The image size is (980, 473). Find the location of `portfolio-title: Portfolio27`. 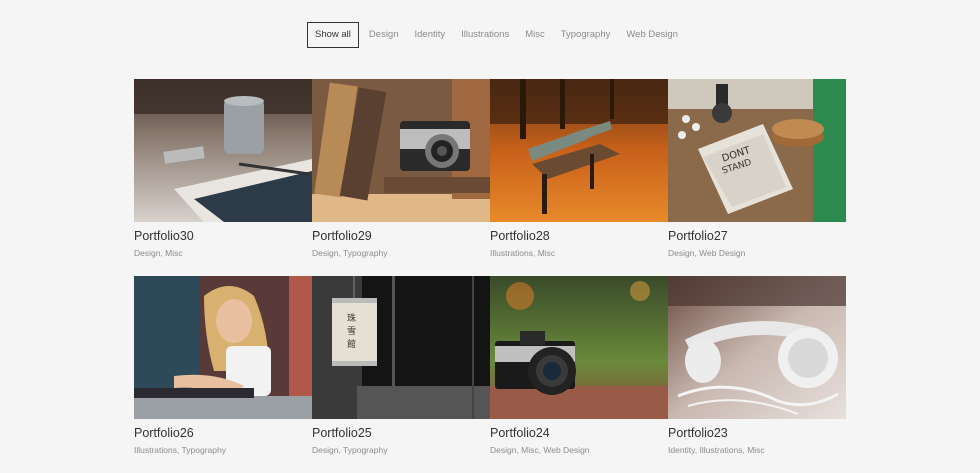

portfolio-title: Portfolio27 is located at coordinates (757, 236).